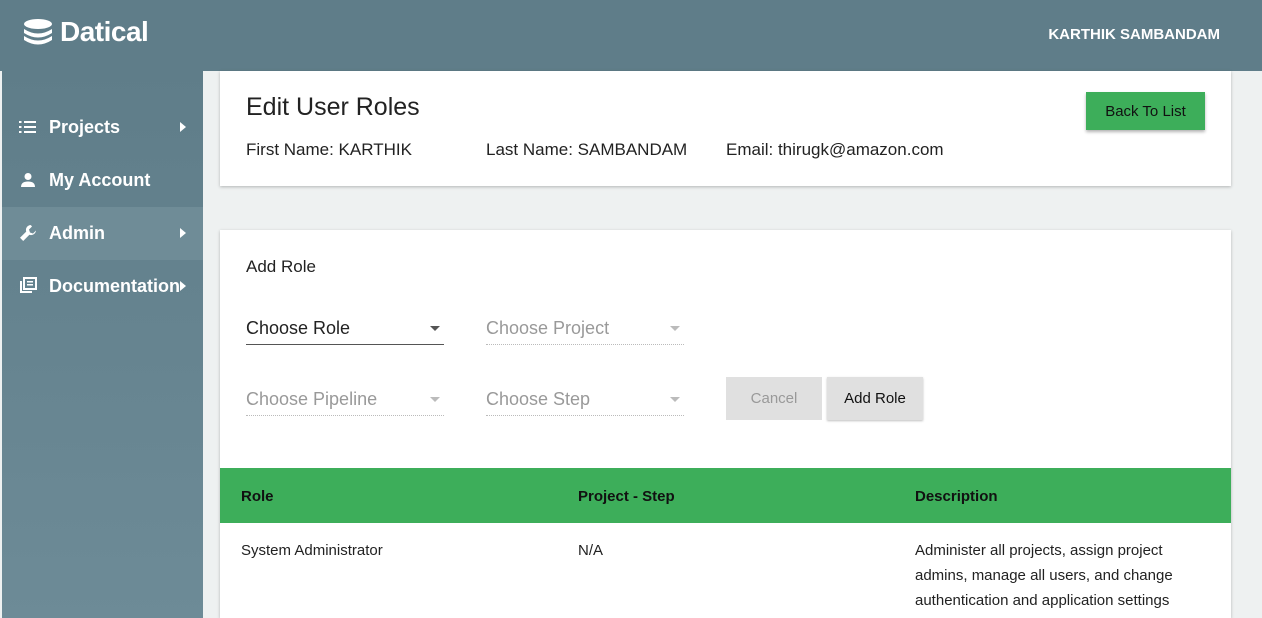  What do you see at coordinates (28, 285) in the screenshot?
I see `library-books-icon` at bounding box center [28, 285].